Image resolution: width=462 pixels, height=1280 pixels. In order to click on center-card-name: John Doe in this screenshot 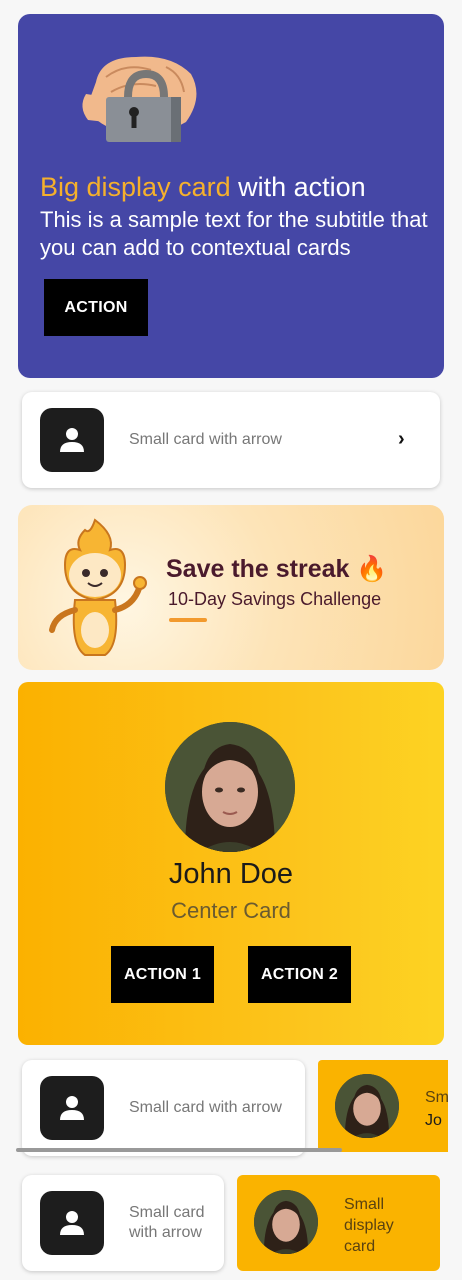, I will do `click(231, 874)`.